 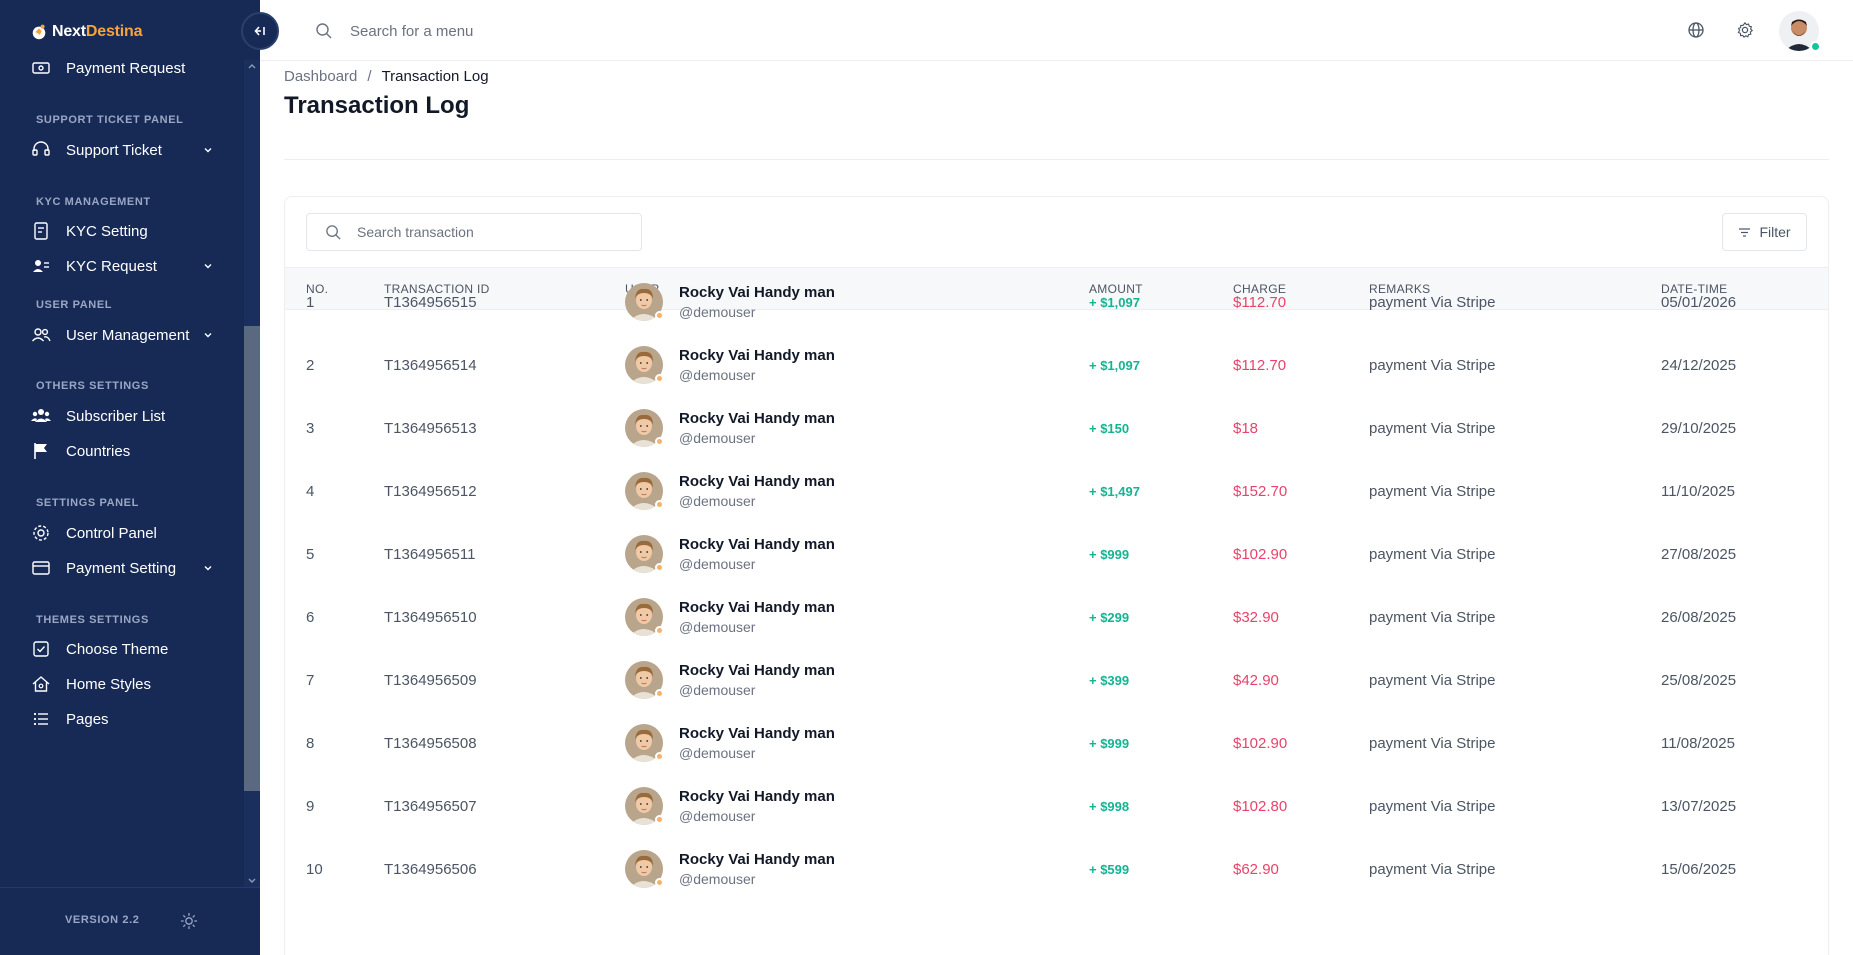 I want to click on sidebar-item-countries: Countries, so click(x=122, y=451).